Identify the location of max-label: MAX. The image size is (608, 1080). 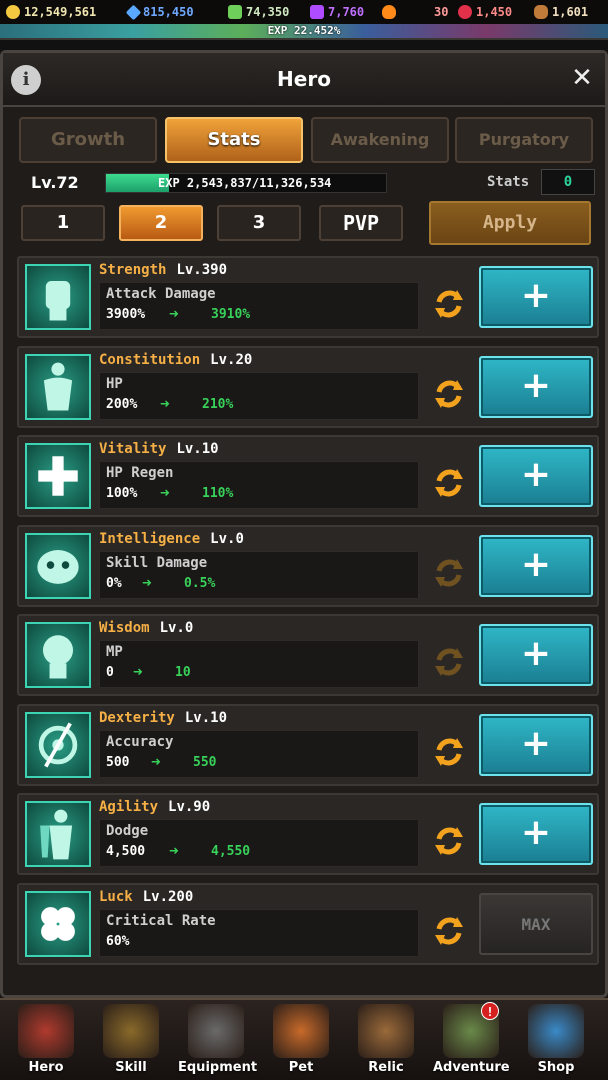
(536, 924).